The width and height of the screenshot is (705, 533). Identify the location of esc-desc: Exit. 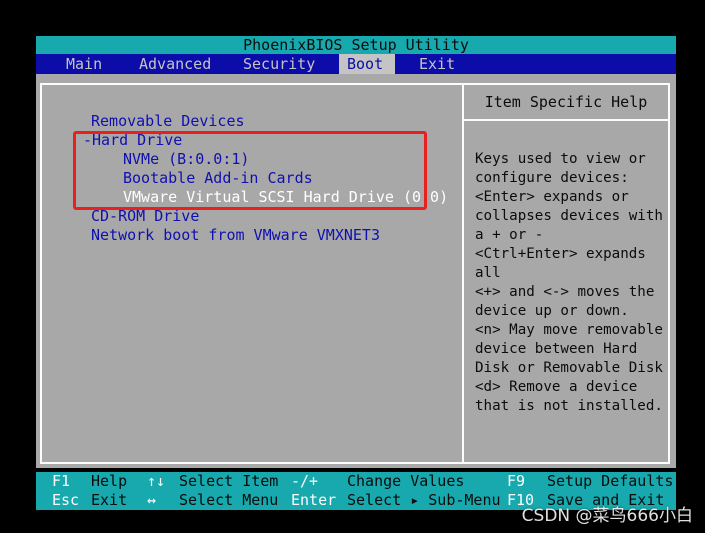
(109, 500).